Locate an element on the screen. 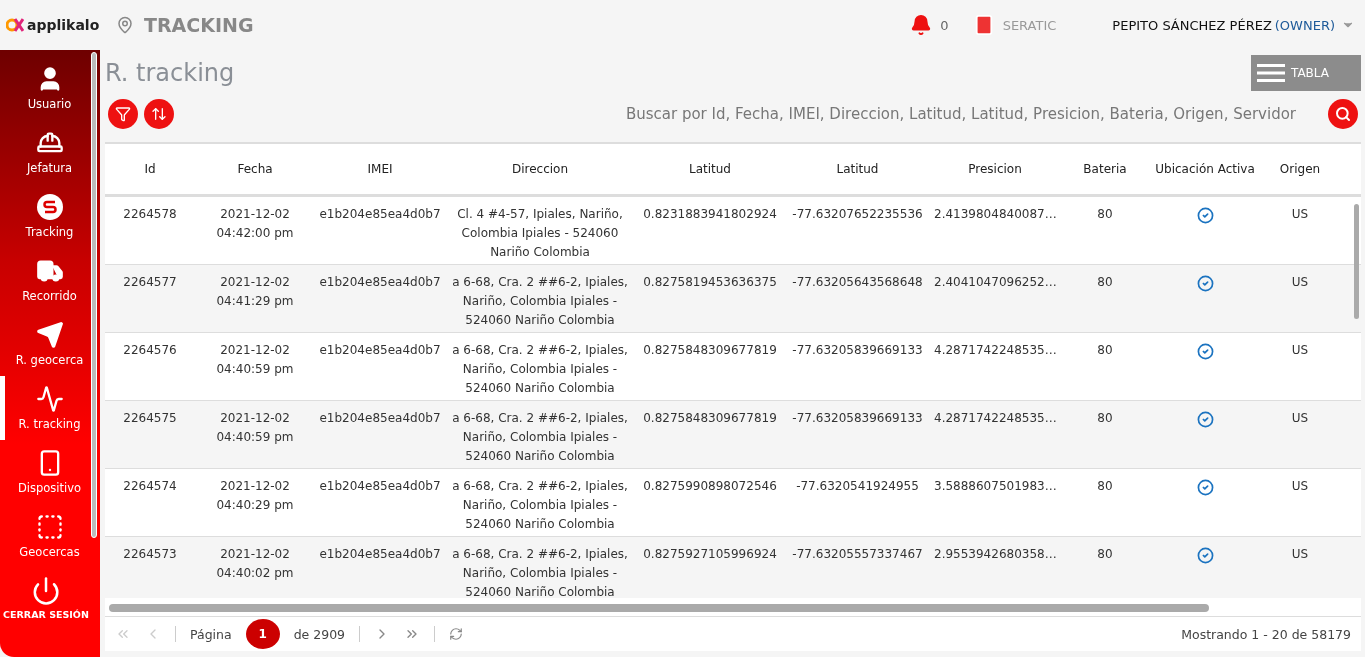  column-header: Id is located at coordinates (150, 169).